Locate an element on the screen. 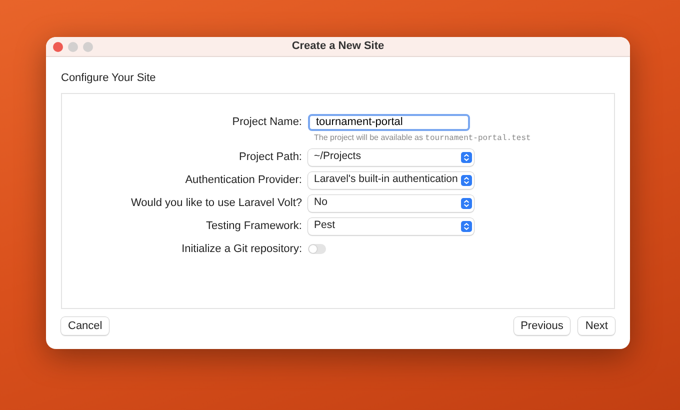 Image resolution: width=680 pixels, height=410 pixels. zoom-button is located at coordinates (88, 47).